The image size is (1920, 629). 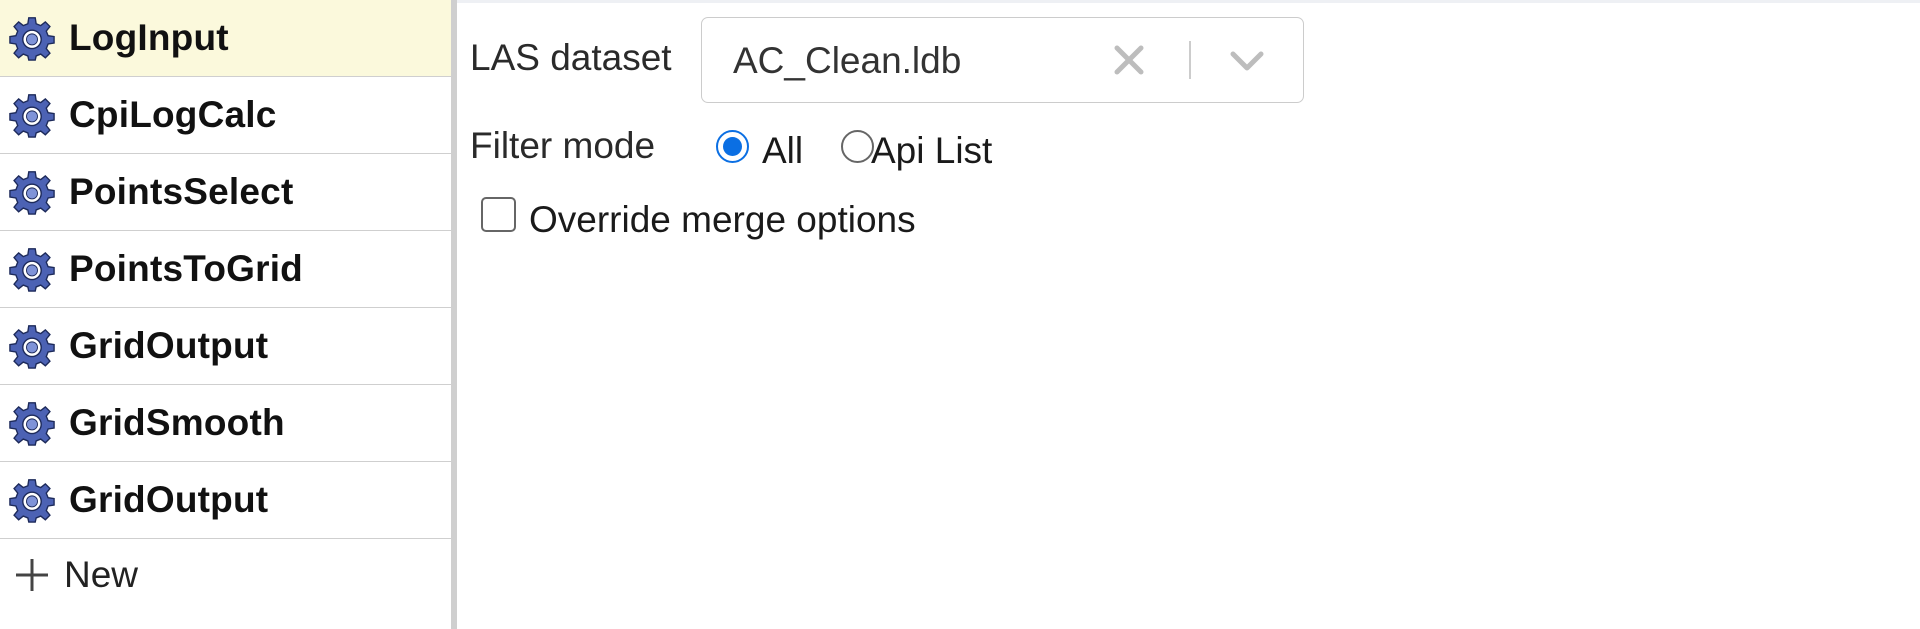 I want to click on filter-mode-label: Filter mode, so click(x=563, y=145).